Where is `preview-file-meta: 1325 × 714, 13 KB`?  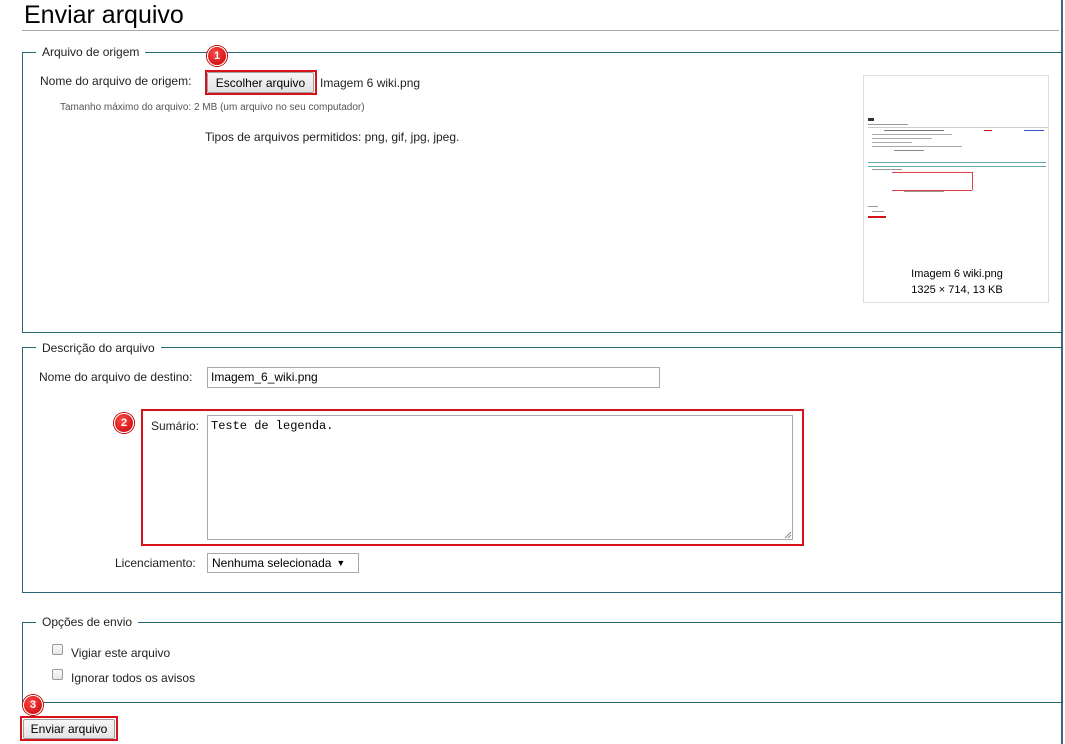 preview-file-meta: 1325 × 714, 13 KB is located at coordinates (957, 290).